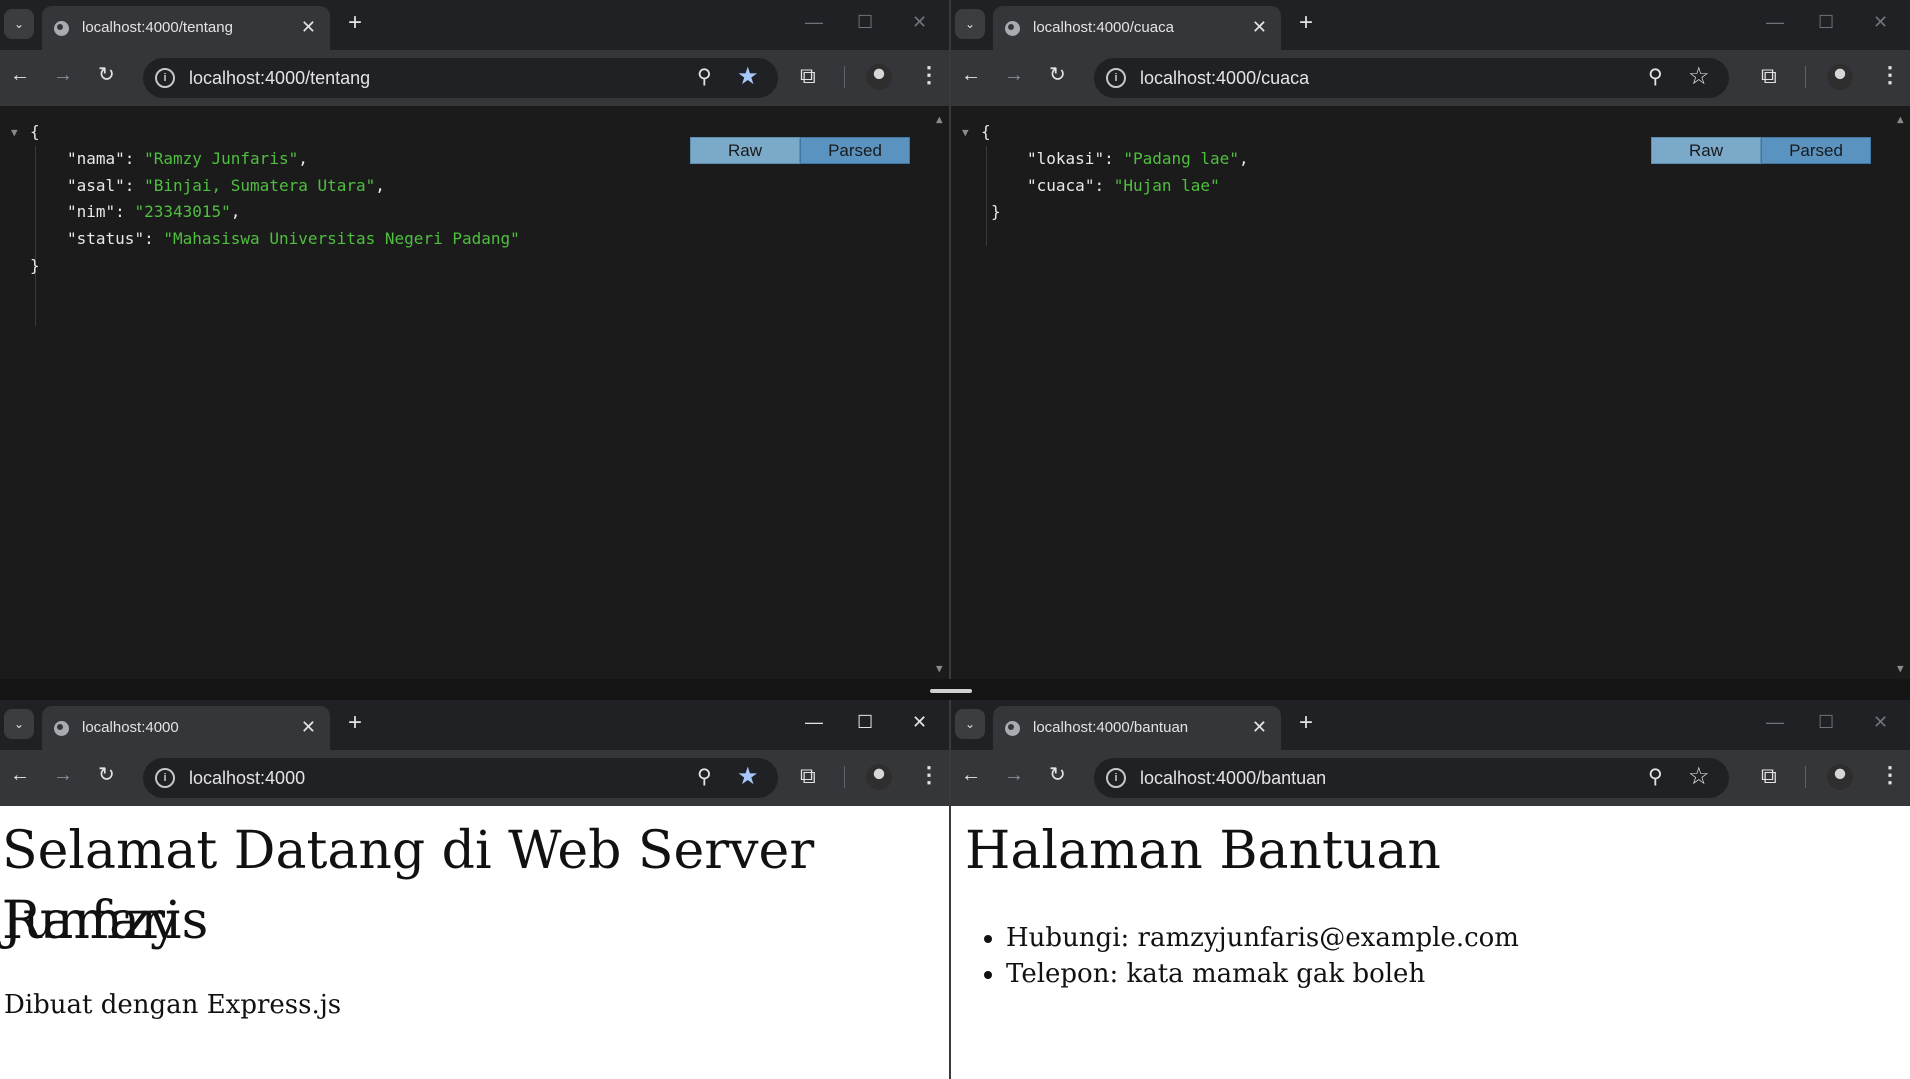 The image size is (1910, 1079). What do you see at coordinates (186, 728) in the screenshot?
I see `tab-home: localhost:4000 ✕` at bounding box center [186, 728].